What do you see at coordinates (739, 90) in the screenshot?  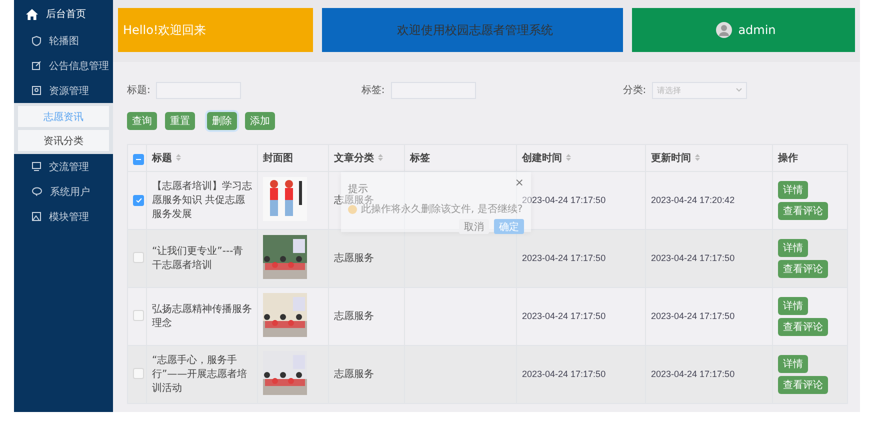 I see `chevron-icon` at bounding box center [739, 90].